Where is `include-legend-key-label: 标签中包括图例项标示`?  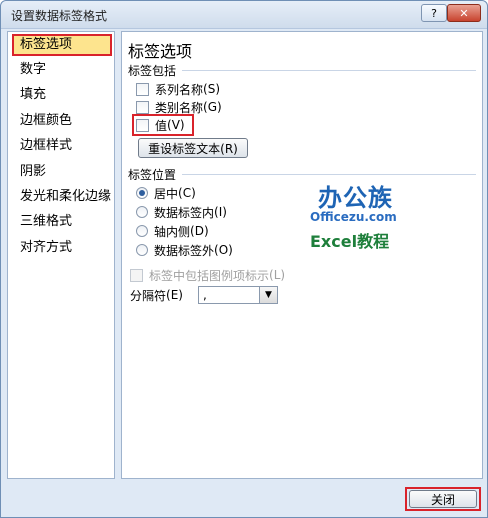
include-legend-key-label: 标签中包括图例项标示 is located at coordinates (209, 275).